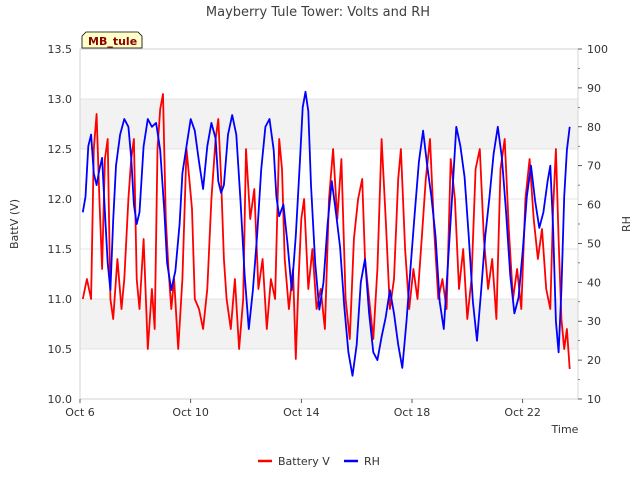 Image resolution: width=640 pixels, height=480 pixels. What do you see at coordinates (565, 429) in the screenshot?
I see `x-axis-label: Time` at bounding box center [565, 429].